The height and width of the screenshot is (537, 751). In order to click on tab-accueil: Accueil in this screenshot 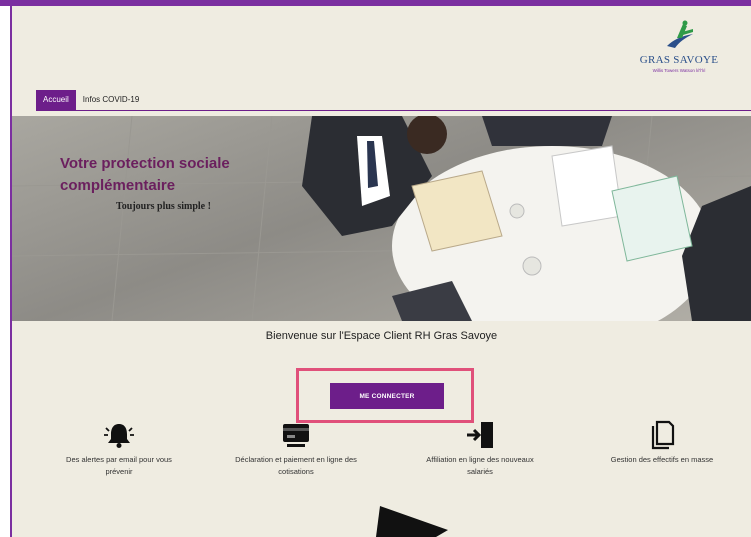, I will do `click(56, 100)`.